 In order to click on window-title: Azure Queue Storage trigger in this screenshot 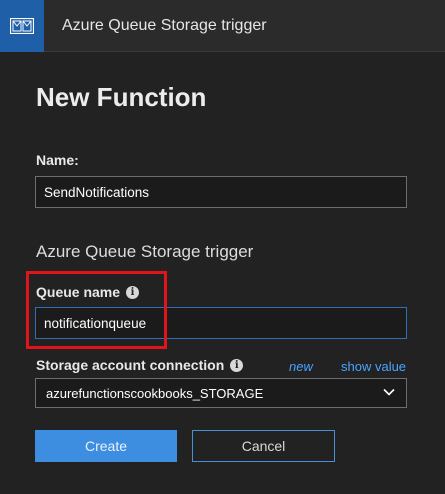, I will do `click(164, 25)`.